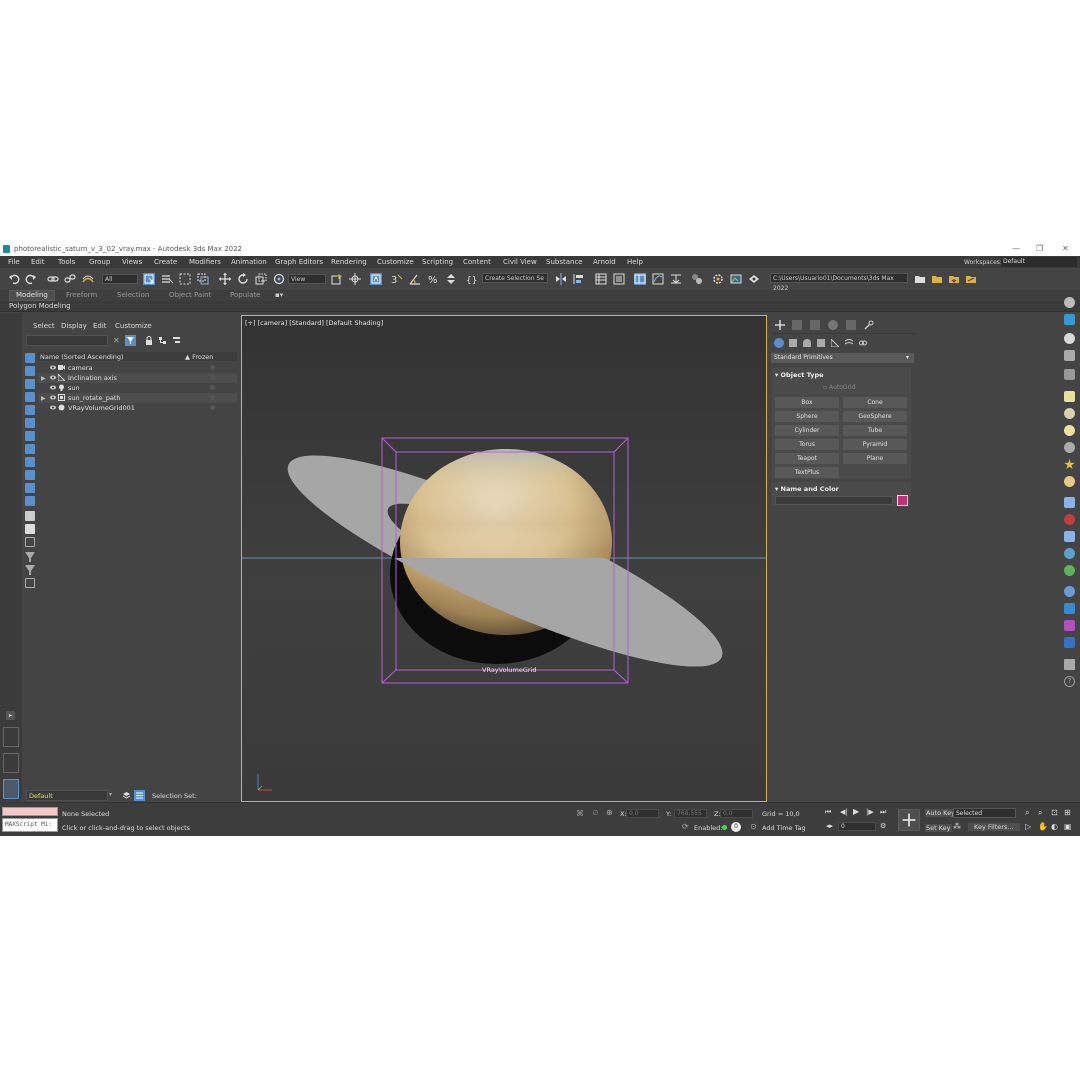 The image size is (1080, 1080). Describe the element at coordinates (279, 295) in the screenshot. I see `ribbon-options-icon: ▪▾` at that location.